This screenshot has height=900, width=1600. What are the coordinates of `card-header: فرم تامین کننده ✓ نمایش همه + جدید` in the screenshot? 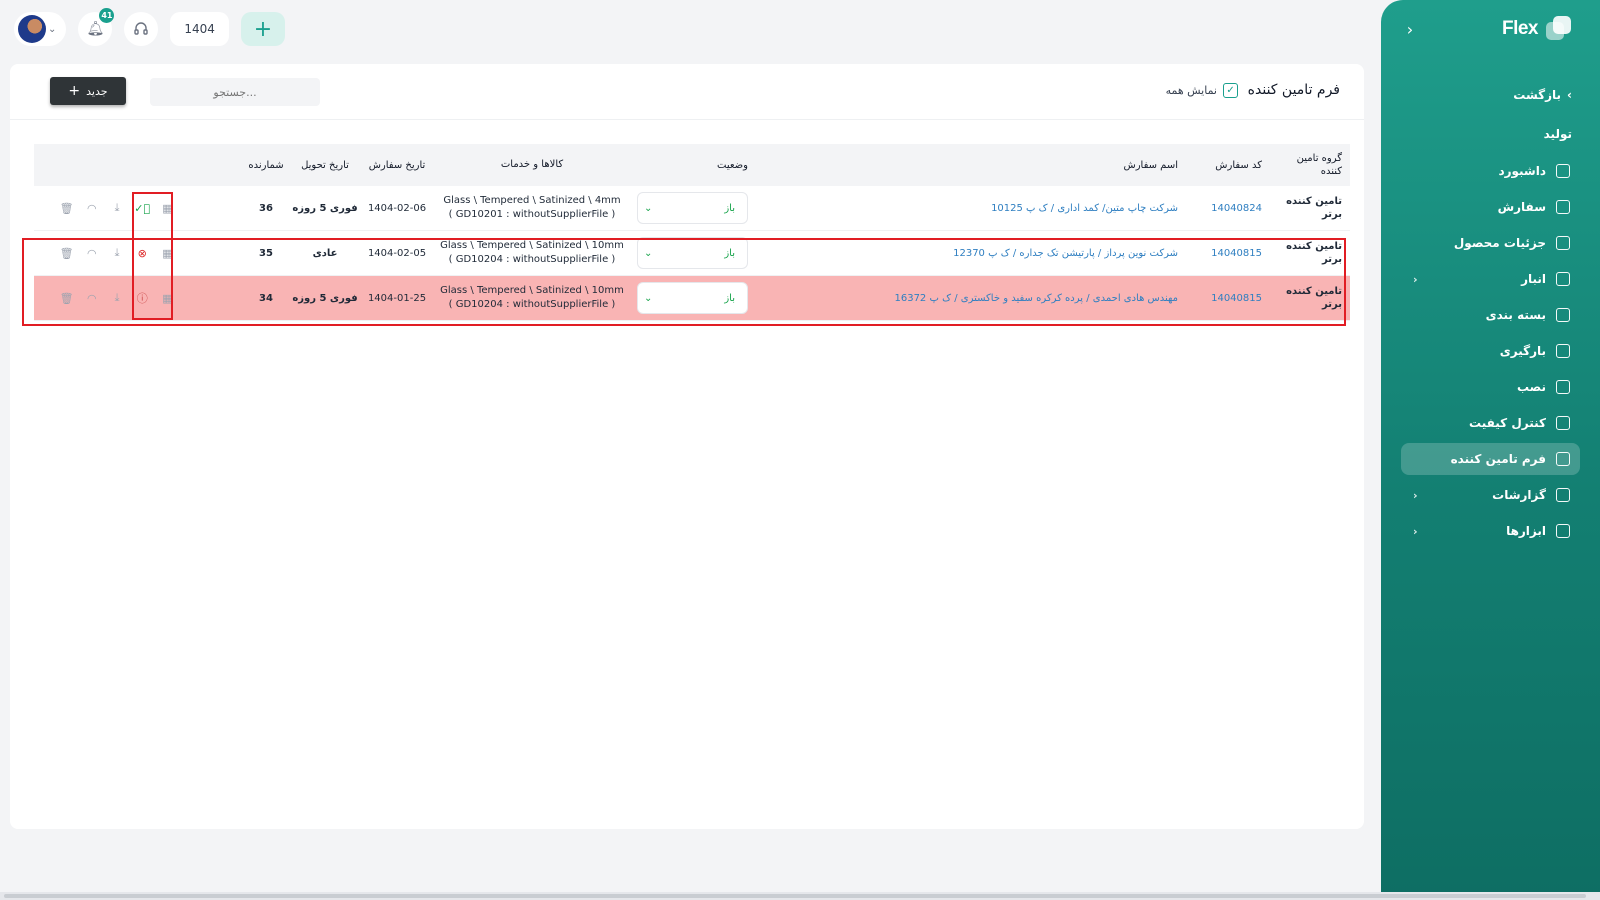 It's located at (687, 92).